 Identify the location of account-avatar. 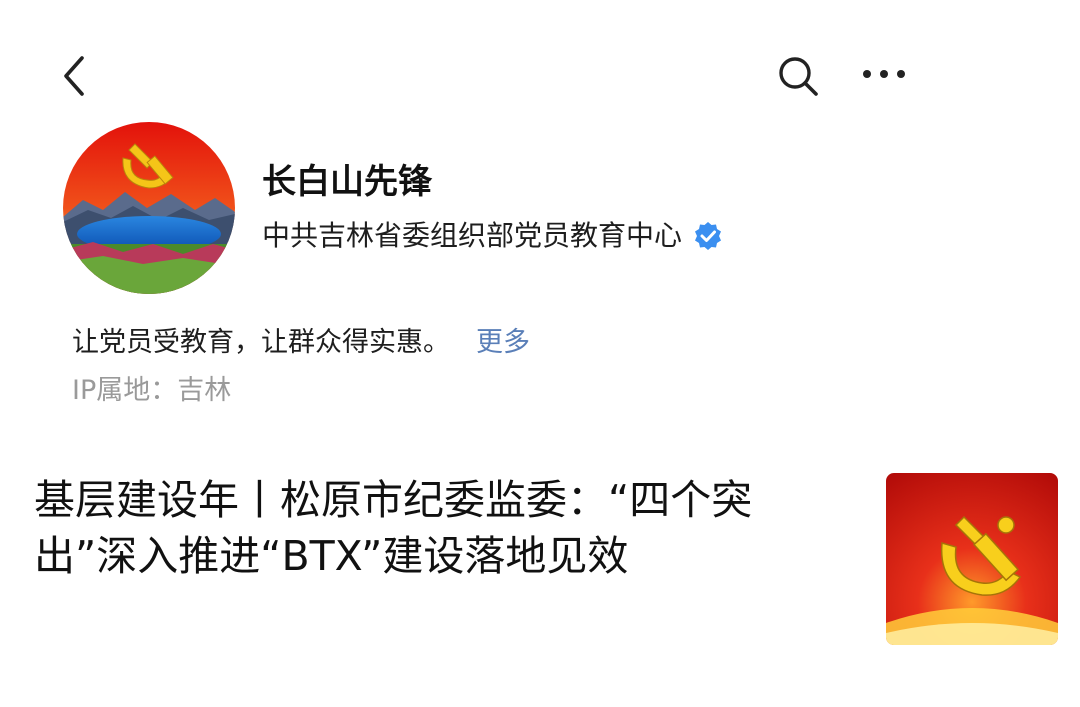
(149, 208).